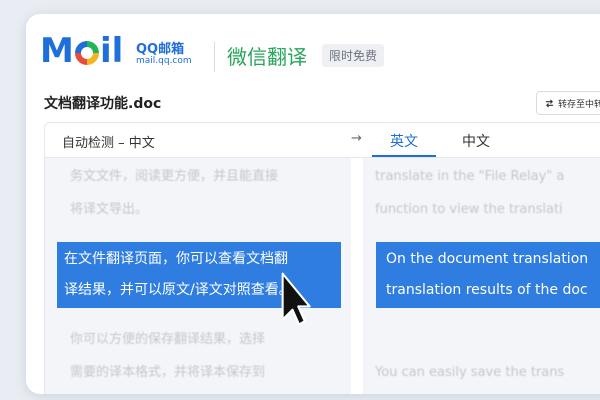  Describe the element at coordinates (579, 104) in the screenshot. I see `save-button-label: 转存至中转` at that location.